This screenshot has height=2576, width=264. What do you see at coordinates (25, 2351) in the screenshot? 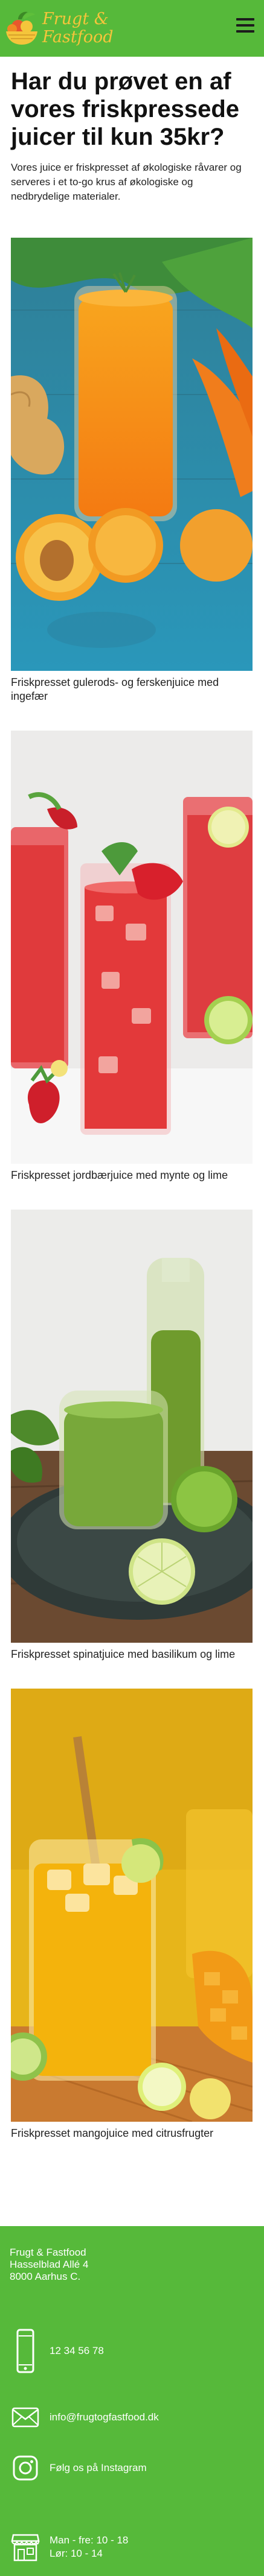
I see `mobile-phone-icon` at bounding box center [25, 2351].